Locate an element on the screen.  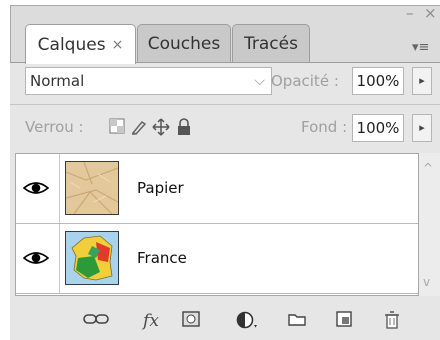
opacity-field: 100% is located at coordinates (378, 81).